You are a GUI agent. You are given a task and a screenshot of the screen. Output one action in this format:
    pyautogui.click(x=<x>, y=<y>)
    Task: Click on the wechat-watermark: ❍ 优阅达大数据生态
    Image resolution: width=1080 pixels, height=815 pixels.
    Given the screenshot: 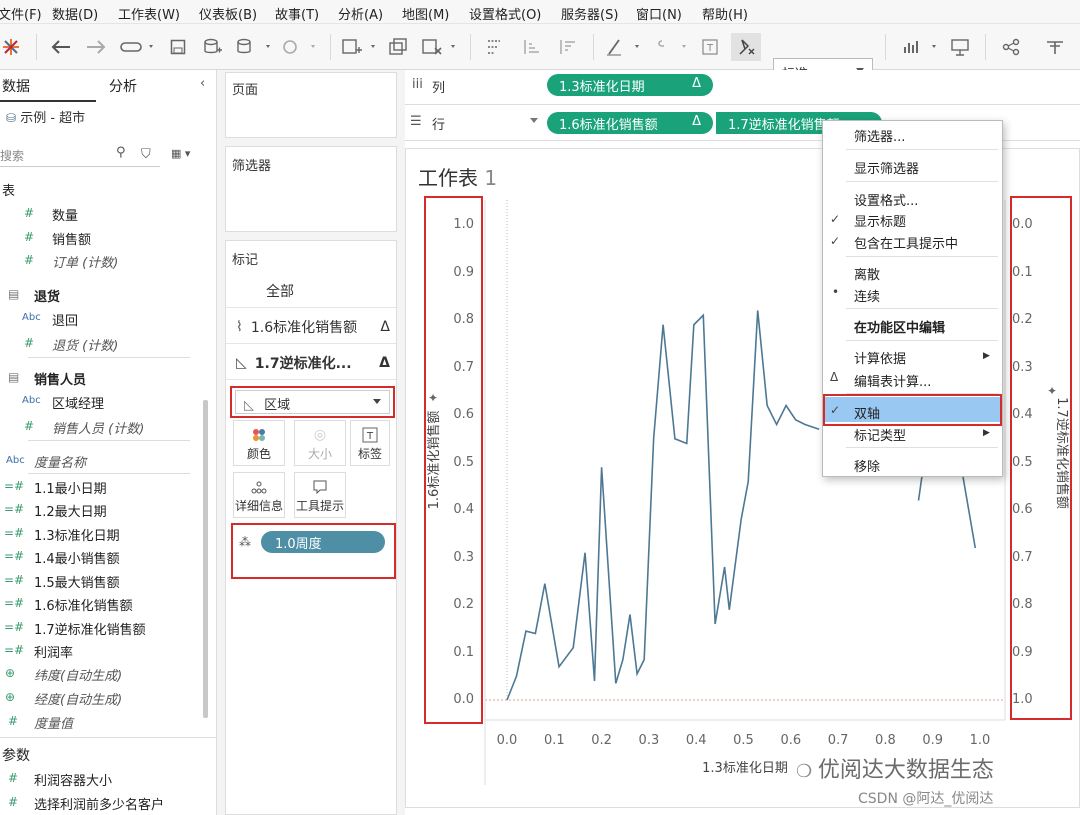 What is the action you would take?
    pyautogui.click(x=895, y=768)
    